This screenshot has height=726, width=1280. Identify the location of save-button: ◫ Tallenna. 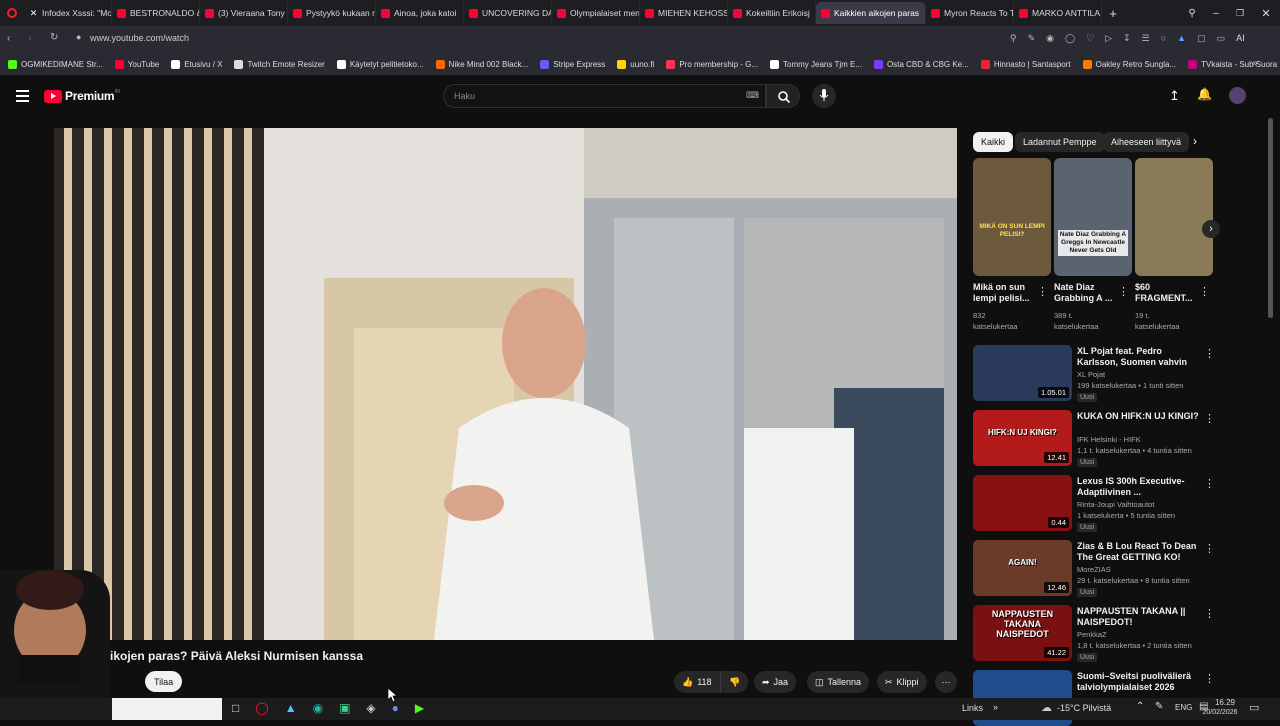
(838, 682).